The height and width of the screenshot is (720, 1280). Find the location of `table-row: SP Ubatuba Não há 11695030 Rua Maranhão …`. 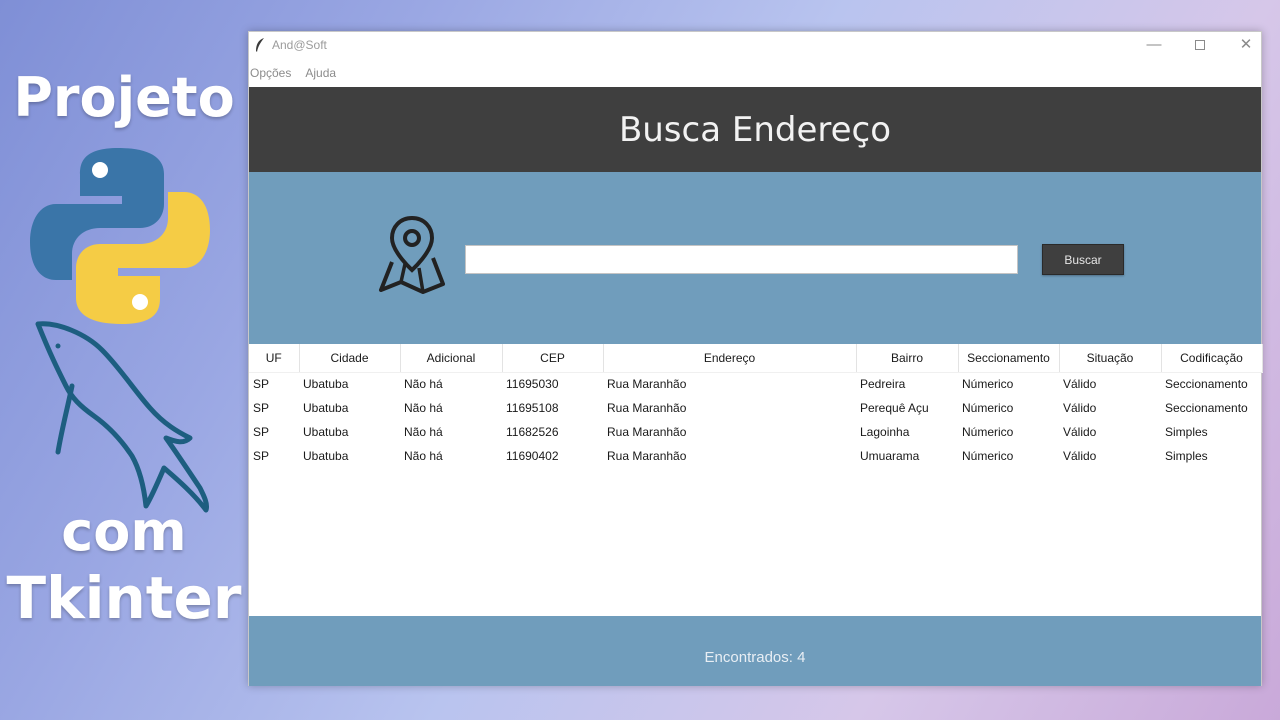

table-row: SP Ubatuba Não há 11695030 Rua Maranhão … is located at coordinates (755, 384).